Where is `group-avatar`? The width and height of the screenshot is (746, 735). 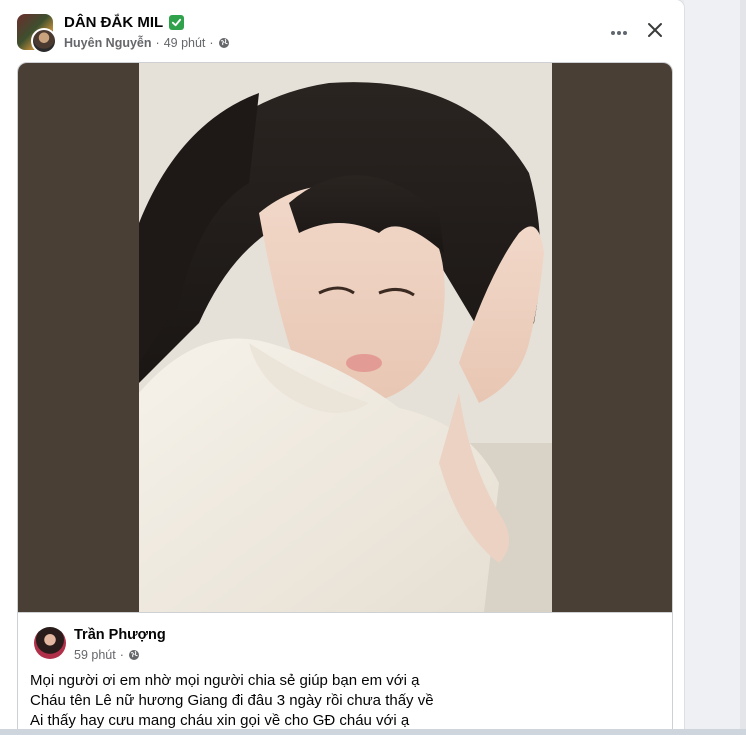 group-avatar is located at coordinates (37, 34).